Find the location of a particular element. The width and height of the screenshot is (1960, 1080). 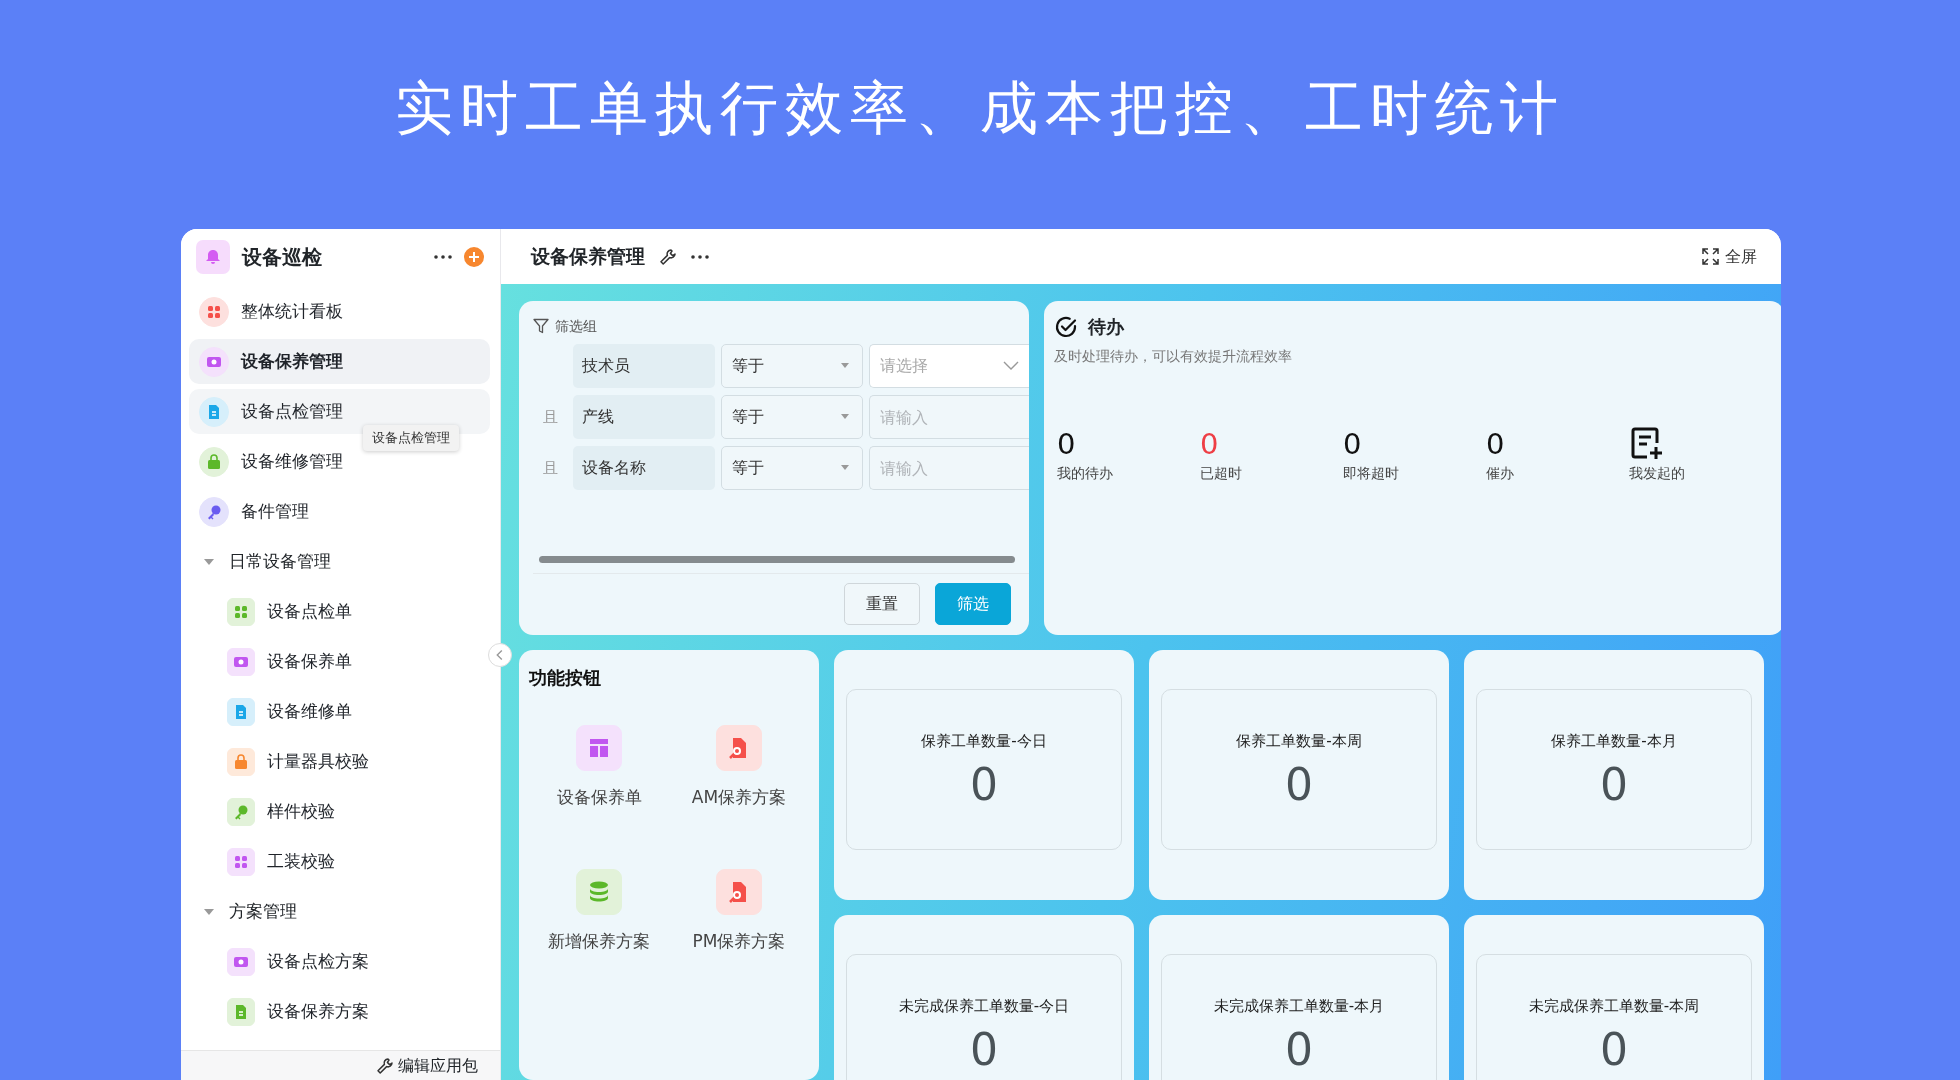

expand-icon is located at coordinates (1710, 256).